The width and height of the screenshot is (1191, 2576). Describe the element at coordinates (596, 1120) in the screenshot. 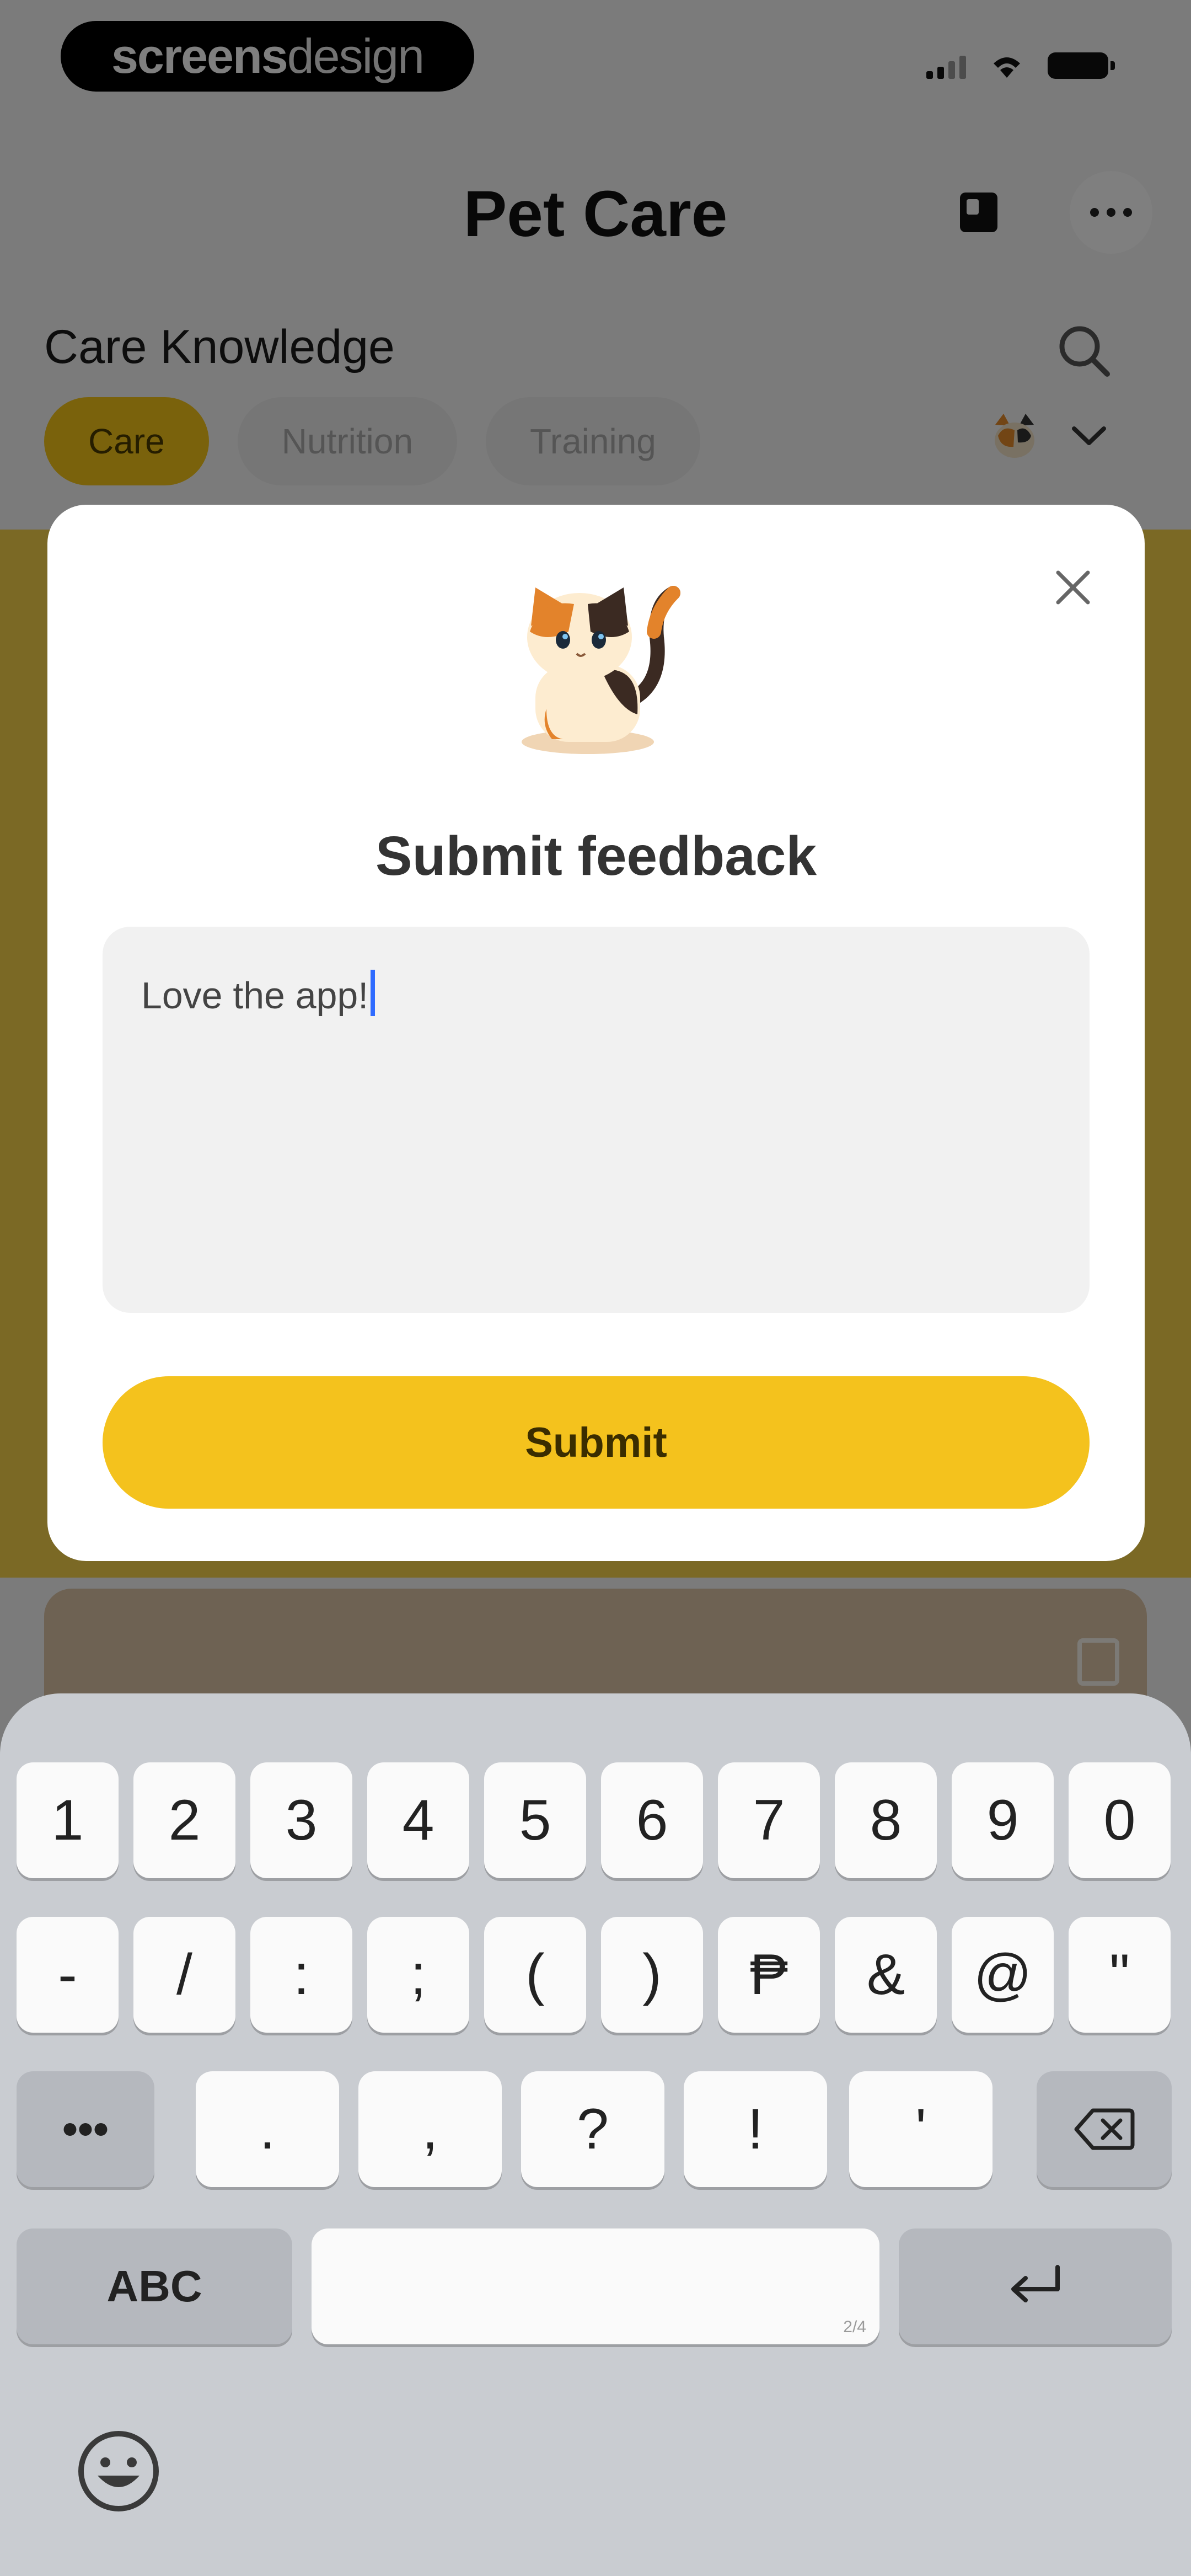

I see `feedback-textarea: Love the app!` at that location.